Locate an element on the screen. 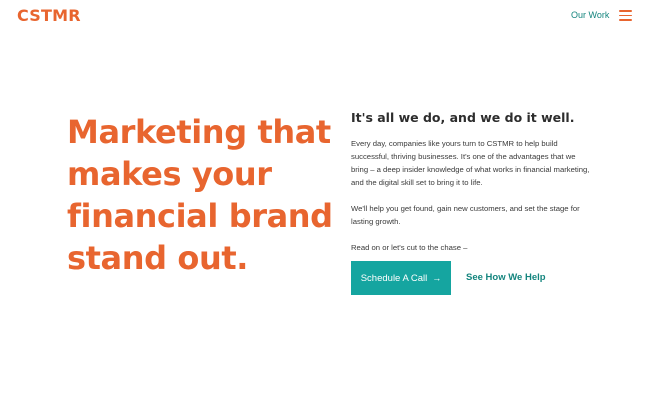 The width and height of the screenshot is (650, 406). arrow-right-icon: → is located at coordinates (437, 277).